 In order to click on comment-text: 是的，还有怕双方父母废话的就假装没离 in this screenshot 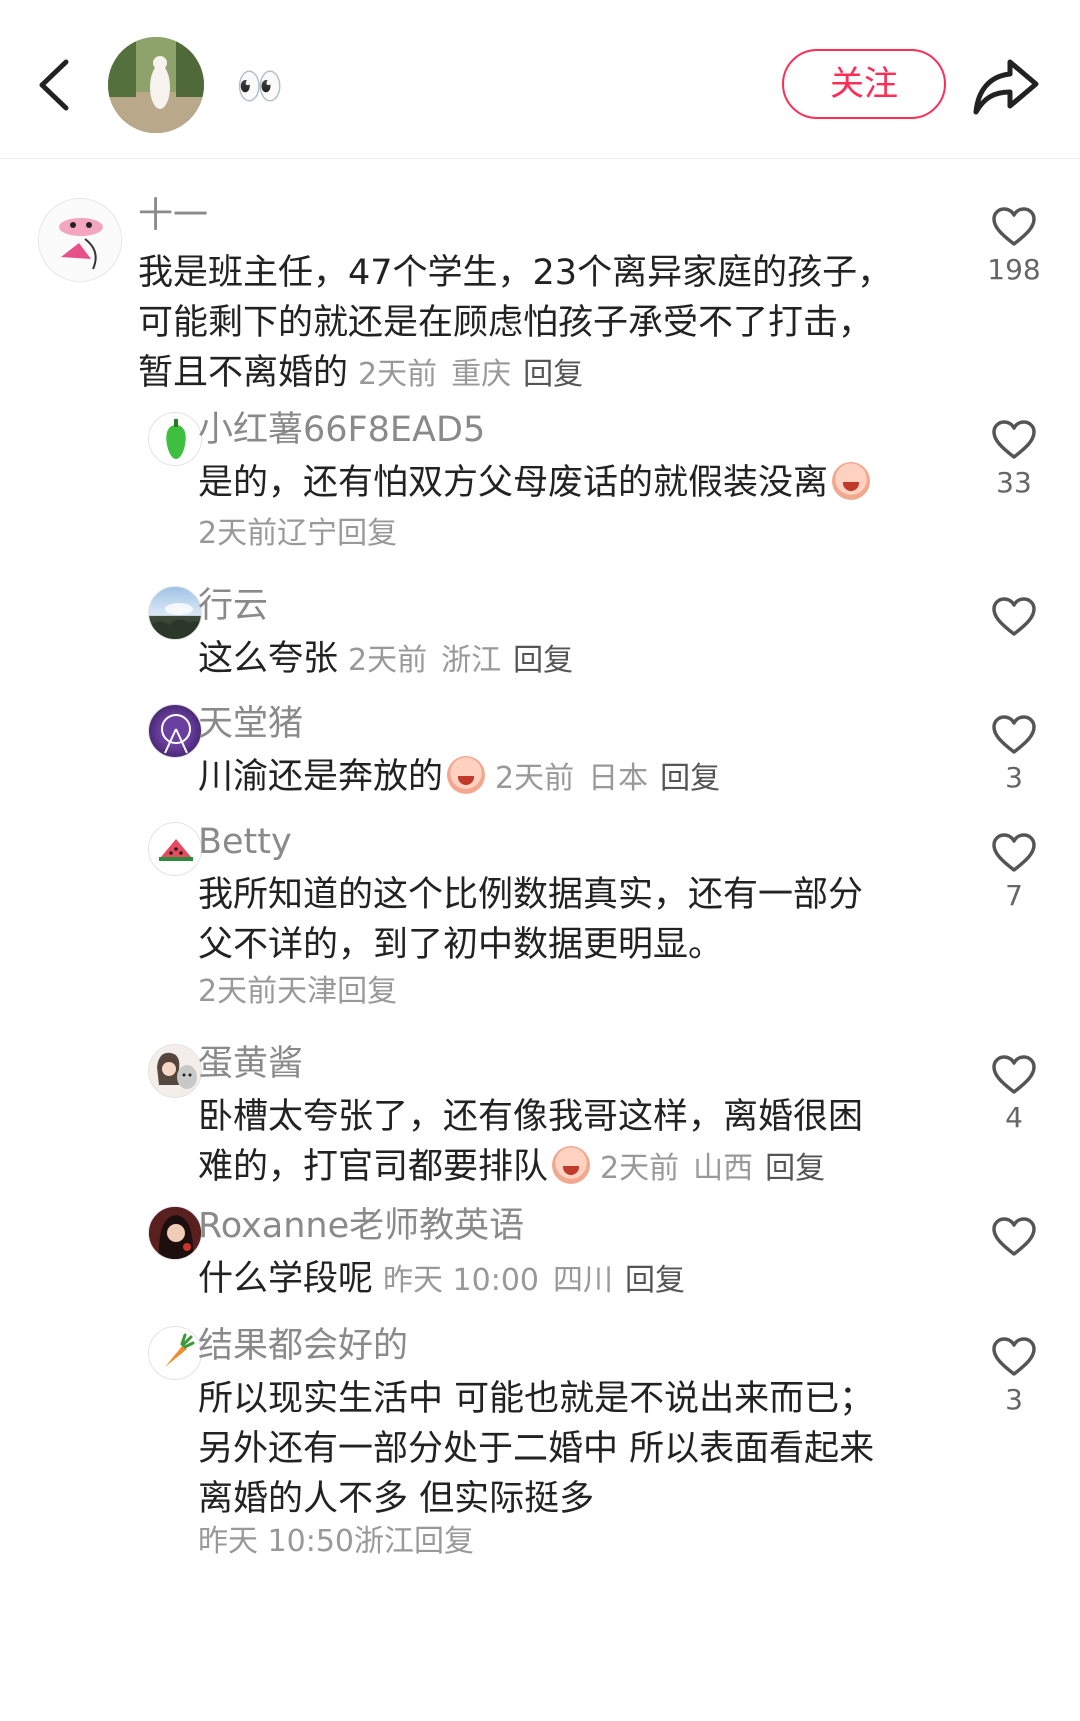, I will do `click(588, 483)`.